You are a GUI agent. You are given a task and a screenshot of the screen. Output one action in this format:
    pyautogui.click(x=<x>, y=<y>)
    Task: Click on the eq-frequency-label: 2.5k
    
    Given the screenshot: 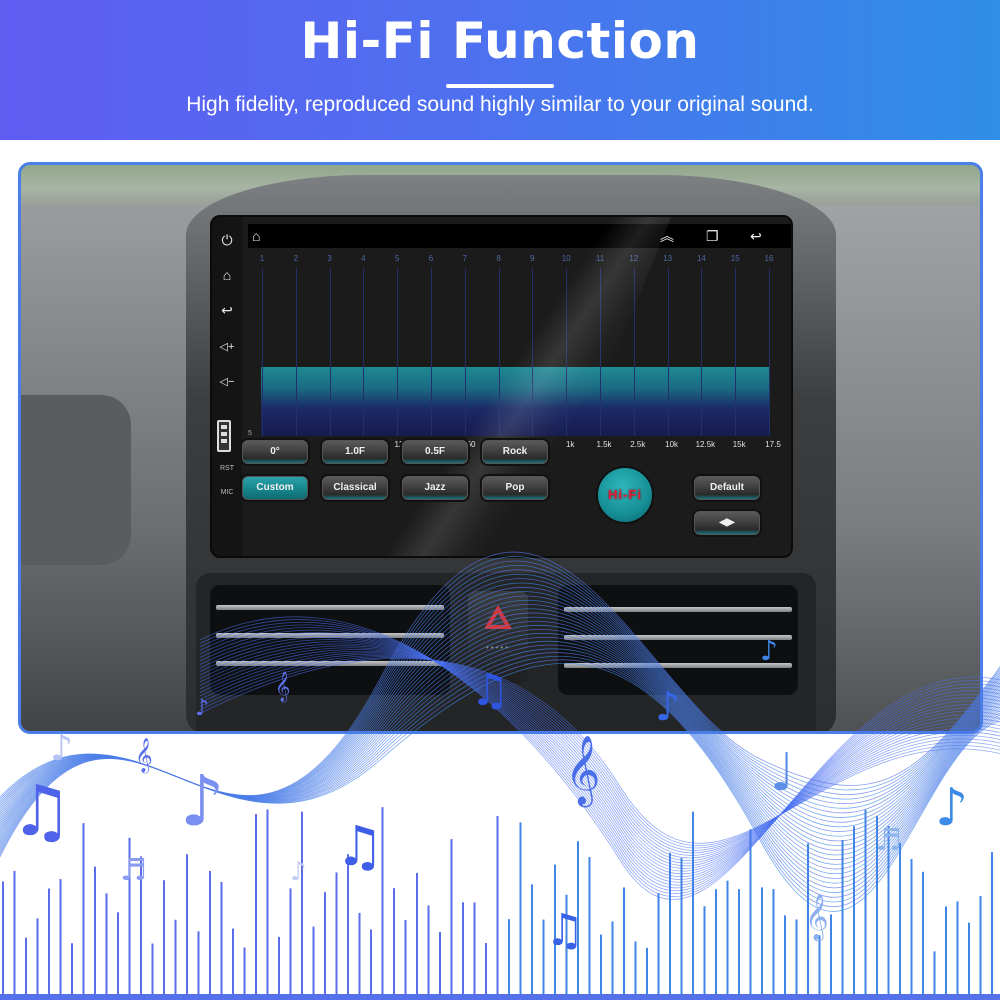 What is the action you would take?
    pyautogui.click(x=638, y=444)
    